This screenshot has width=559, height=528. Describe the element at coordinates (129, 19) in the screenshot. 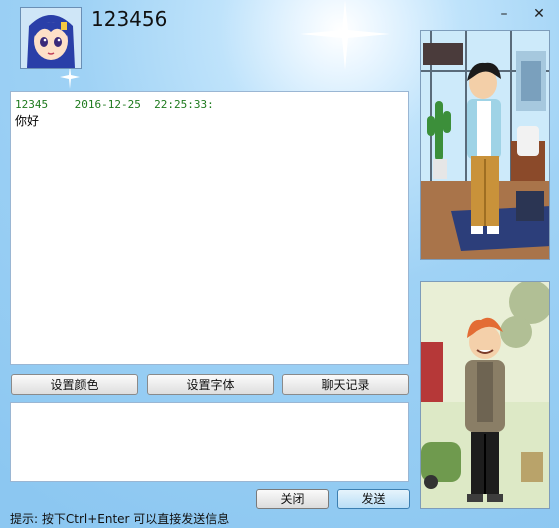

I see `contact-name: 123456` at that location.